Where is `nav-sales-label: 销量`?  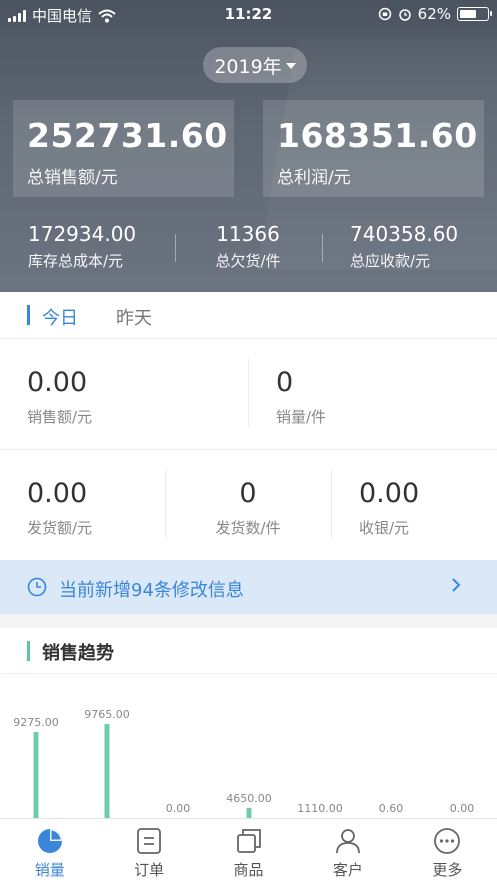 nav-sales-label: 销量 is located at coordinates (49, 870).